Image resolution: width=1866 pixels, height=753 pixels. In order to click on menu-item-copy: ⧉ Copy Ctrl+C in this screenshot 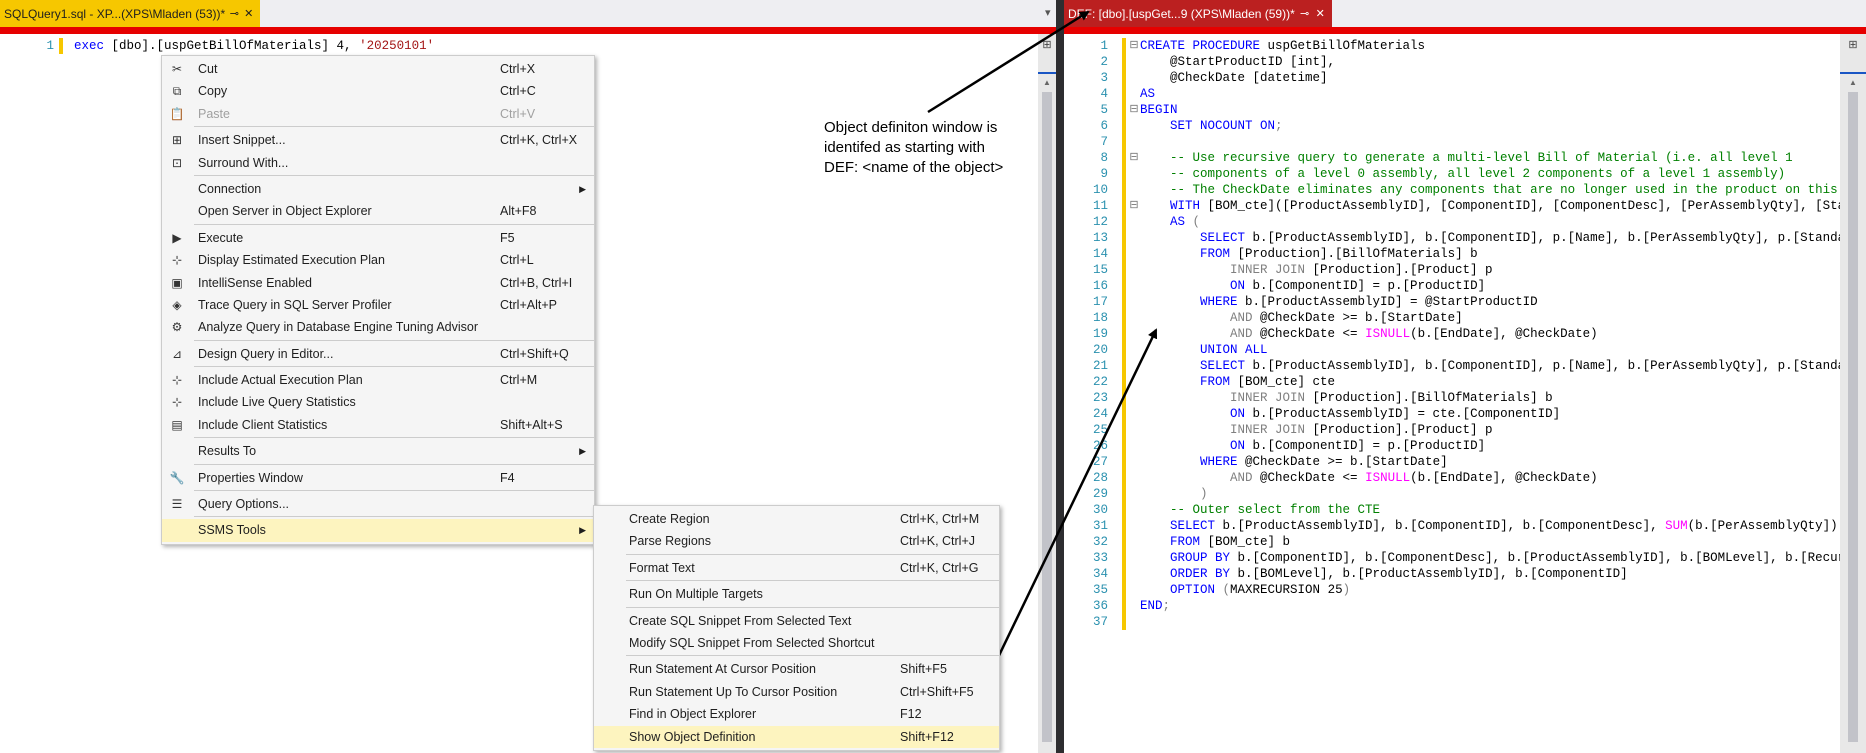, I will do `click(378, 91)`.